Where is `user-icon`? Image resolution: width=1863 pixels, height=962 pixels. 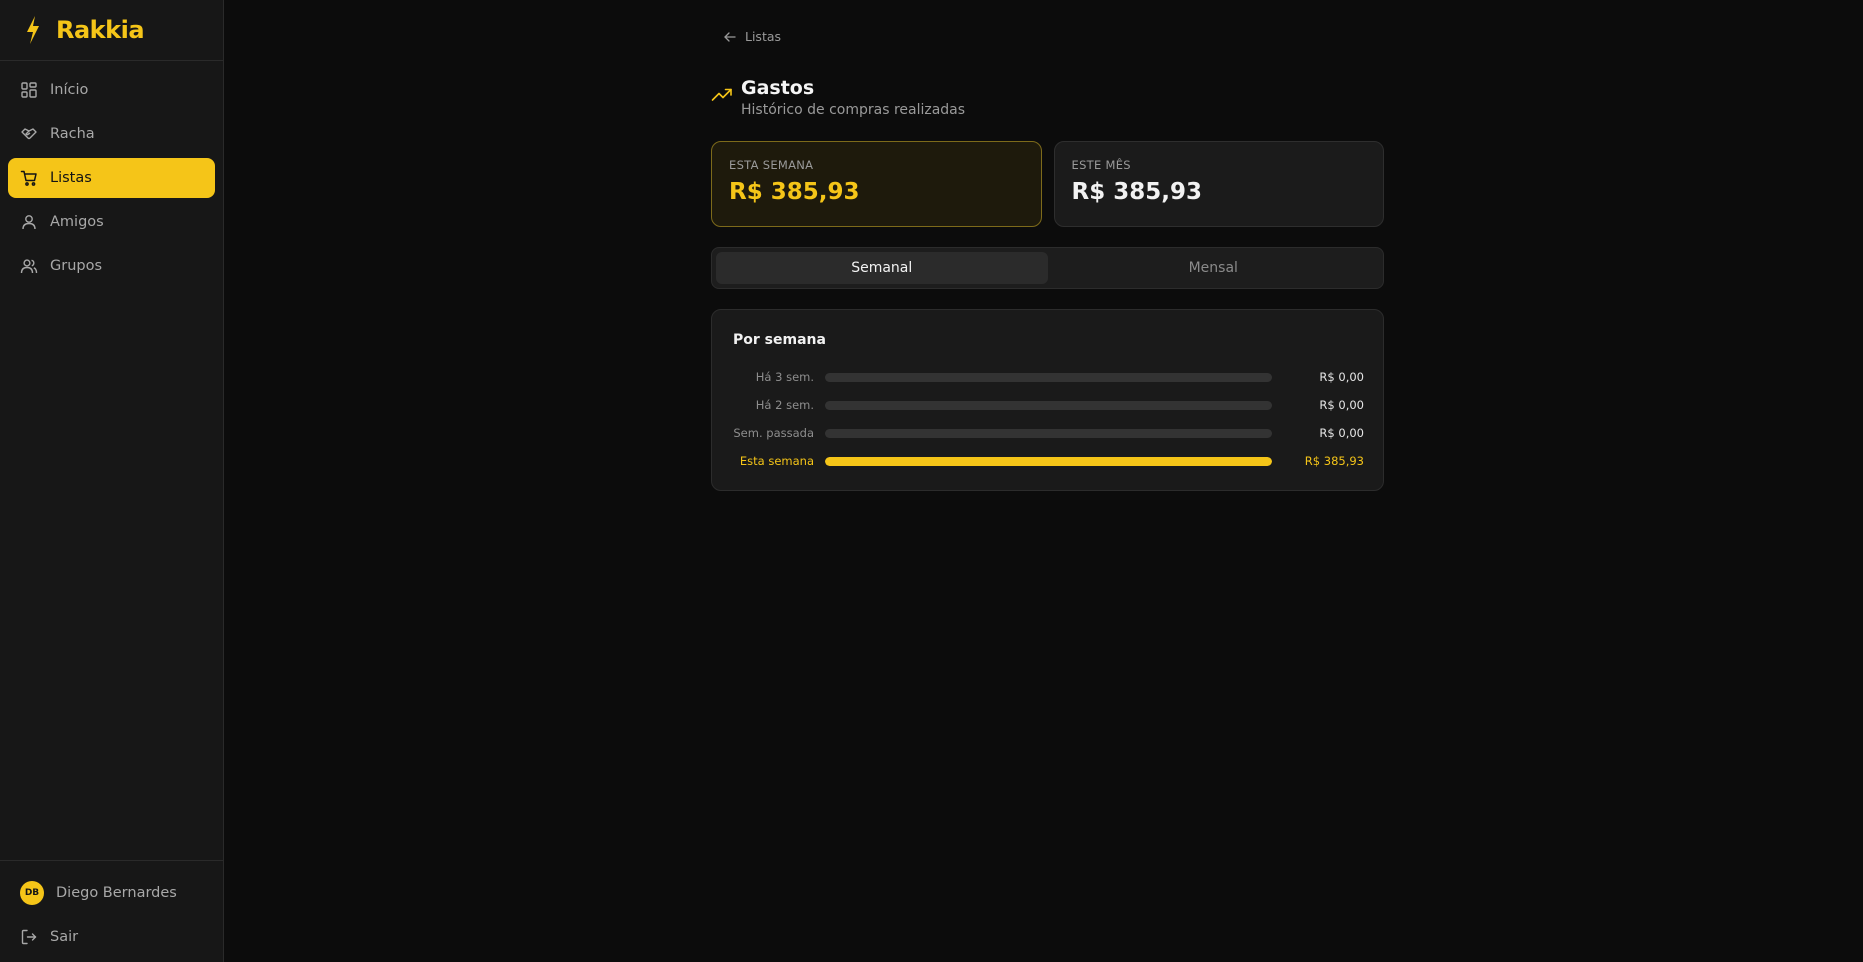 user-icon is located at coordinates (29, 222).